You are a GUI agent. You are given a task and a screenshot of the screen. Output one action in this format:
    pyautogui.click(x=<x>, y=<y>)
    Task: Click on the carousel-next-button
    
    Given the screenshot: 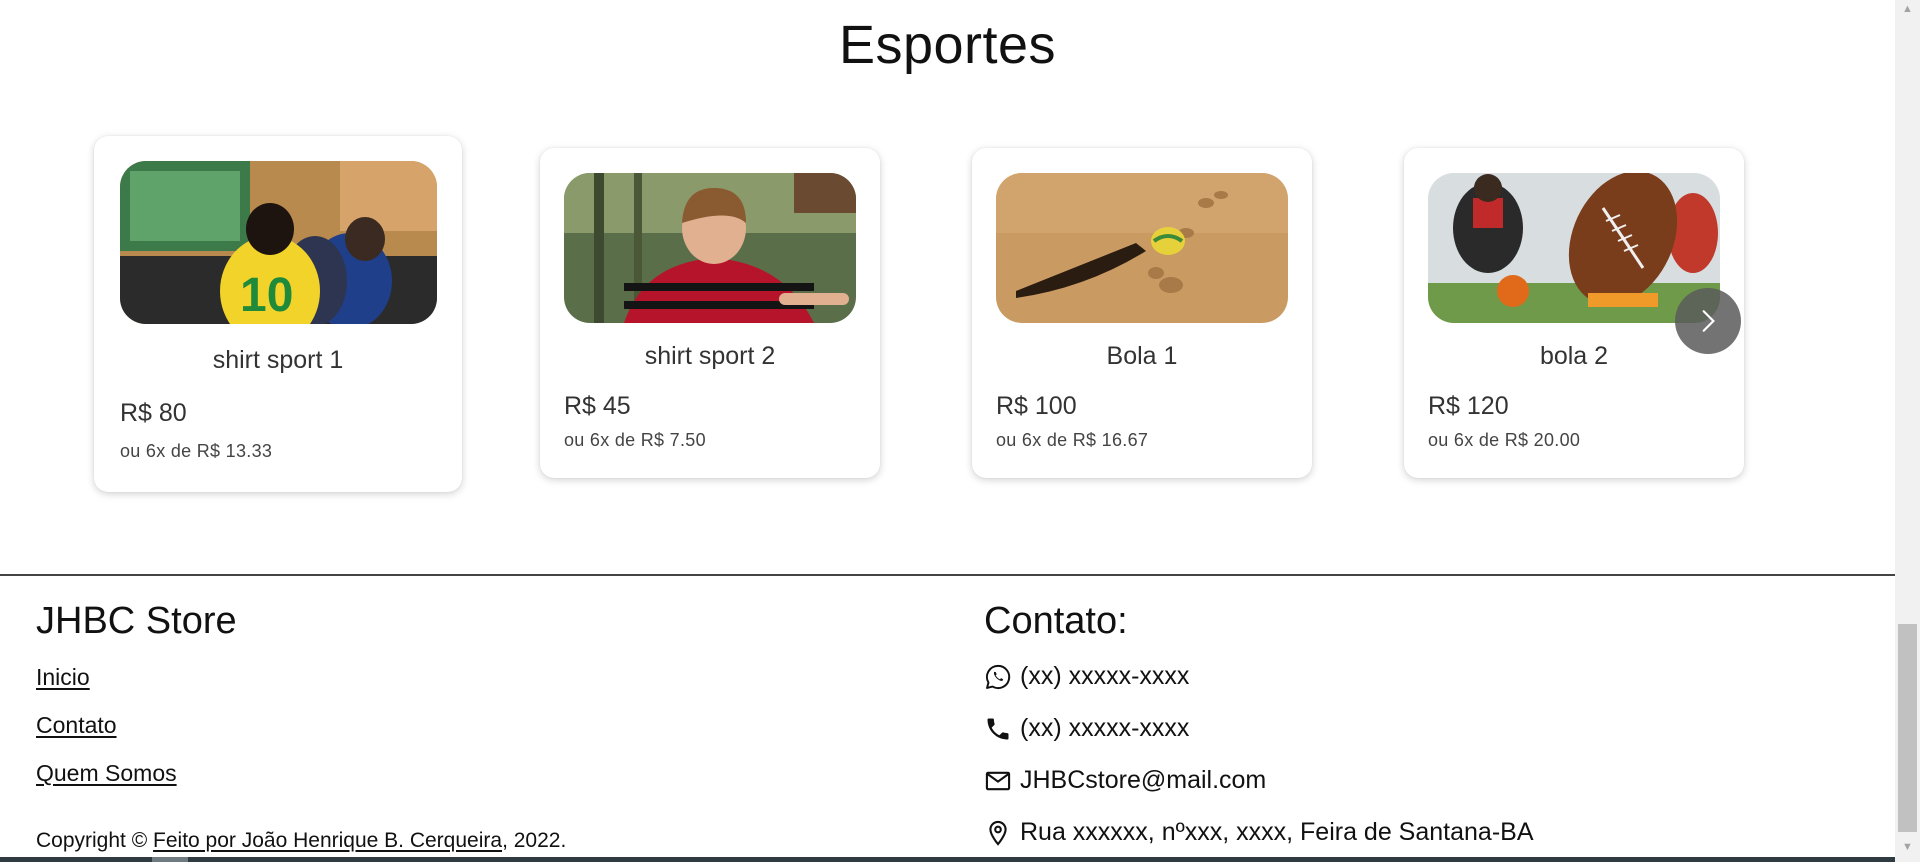 What is the action you would take?
    pyautogui.click(x=1708, y=321)
    